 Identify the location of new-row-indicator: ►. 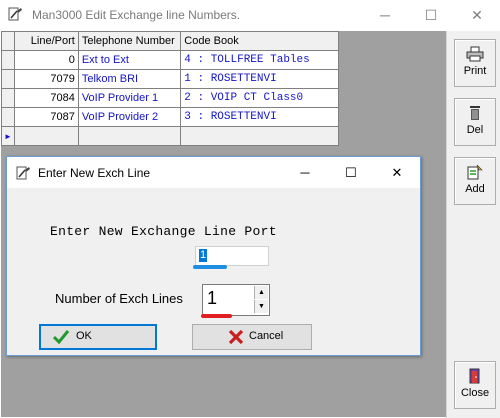
(8, 136).